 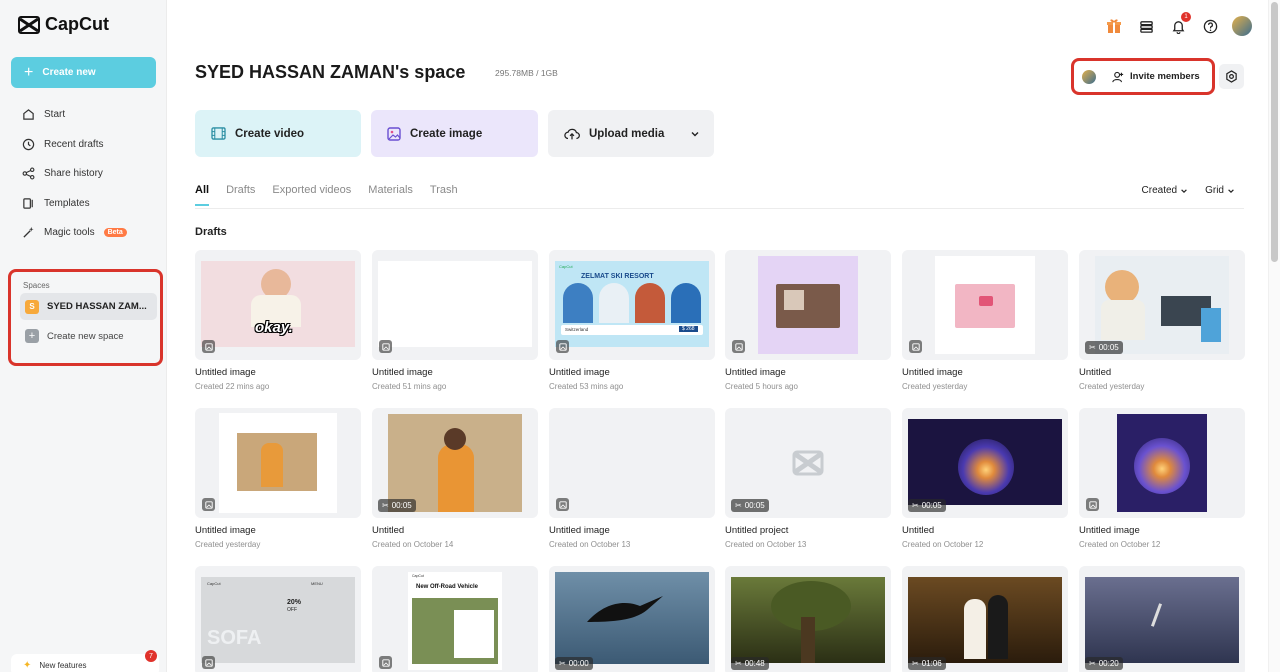 What do you see at coordinates (1274, 336) in the screenshot?
I see `scrollbar` at bounding box center [1274, 336].